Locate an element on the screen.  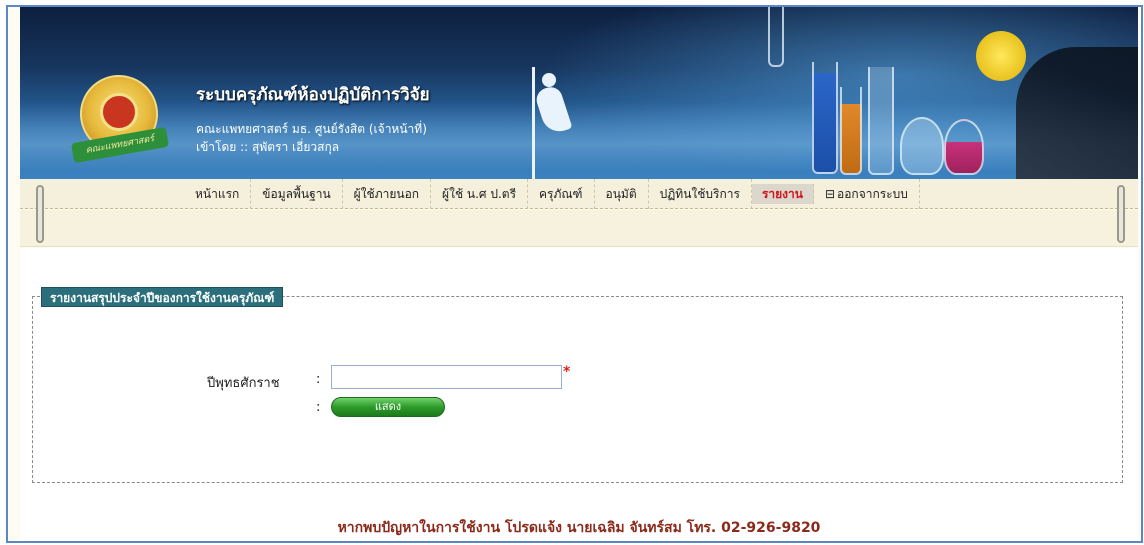
required-mark: * is located at coordinates (567, 372).